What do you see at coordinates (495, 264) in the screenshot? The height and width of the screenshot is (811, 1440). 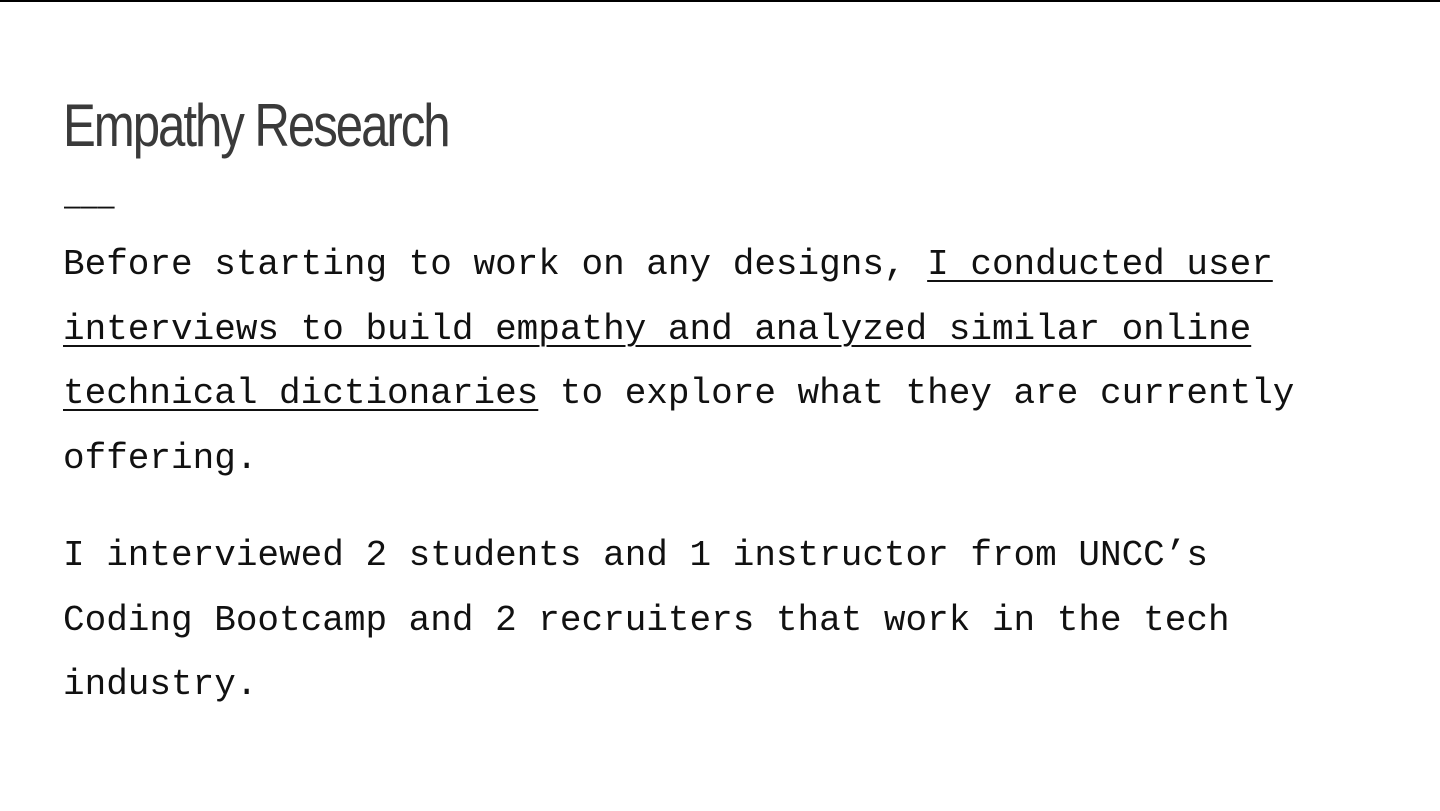 I see `intro-lead-text: Before starting to work on any designs,` at bounding box center [495, 264].